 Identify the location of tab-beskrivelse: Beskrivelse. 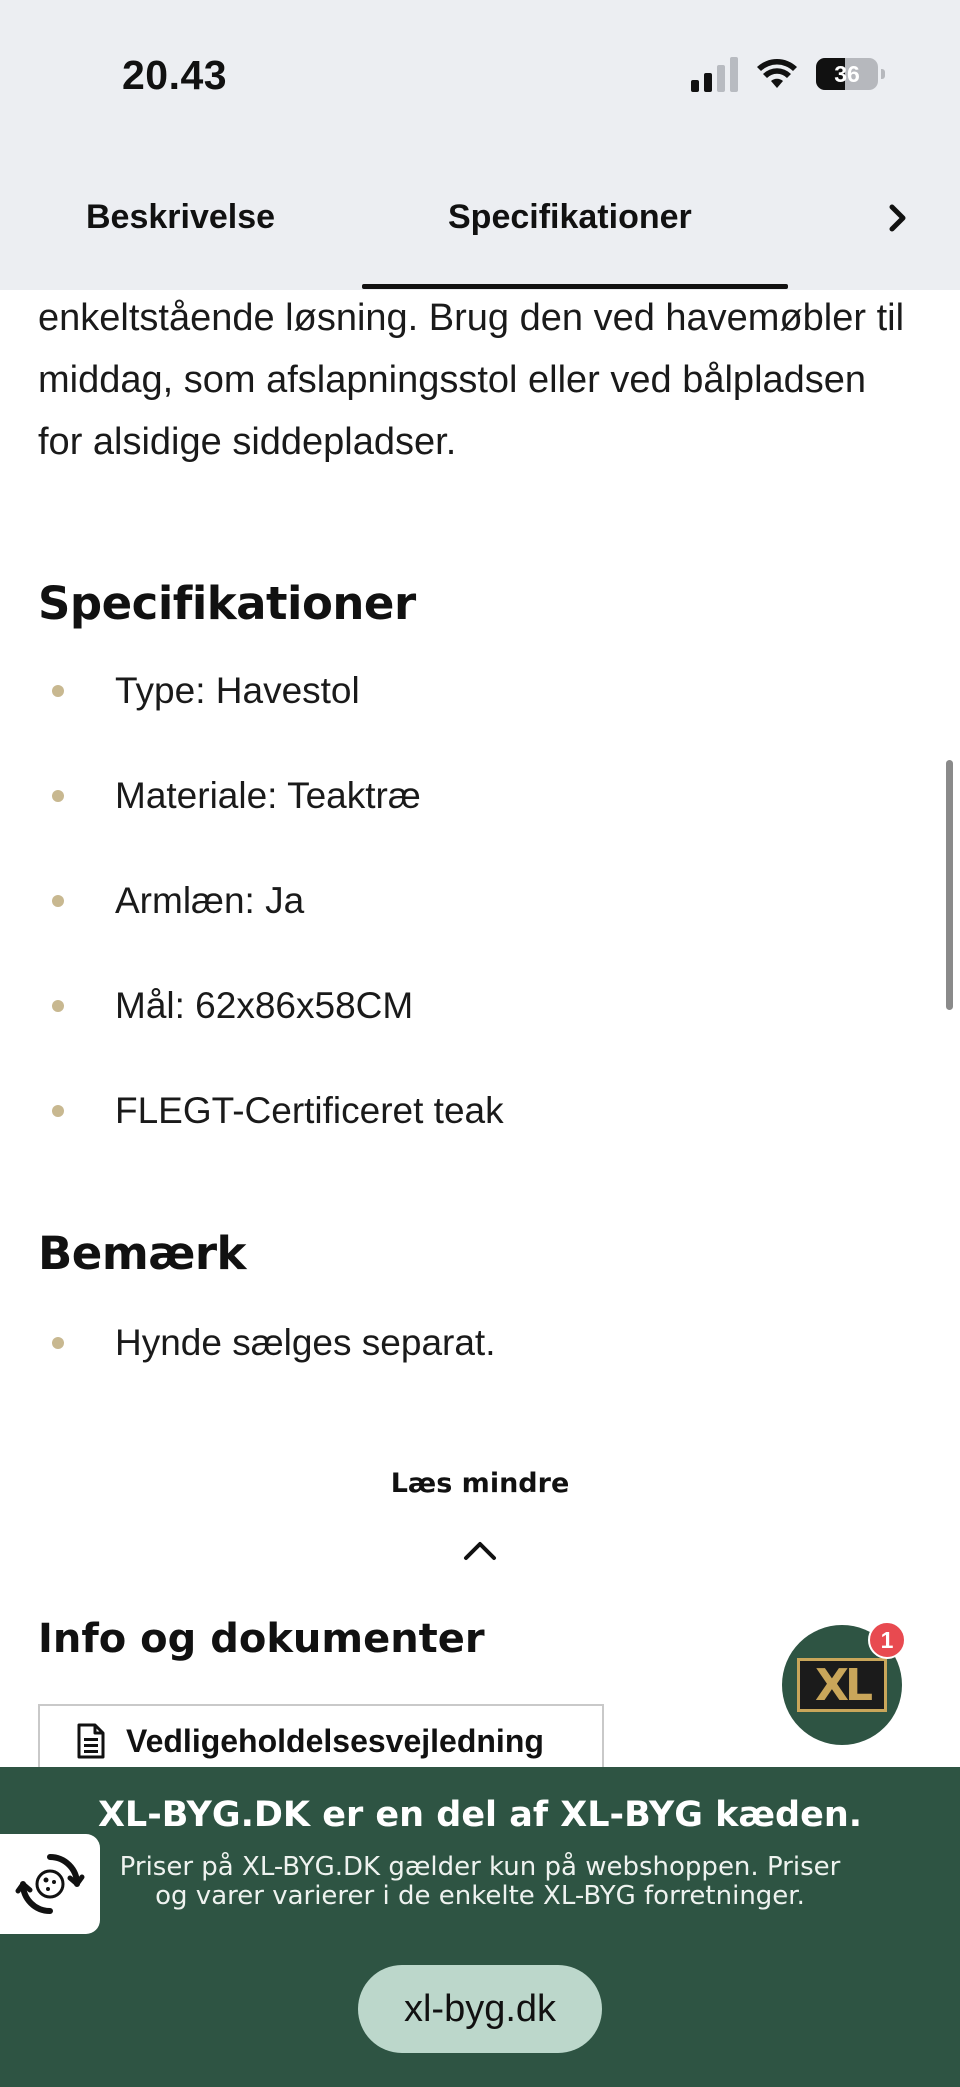
(180, 217).